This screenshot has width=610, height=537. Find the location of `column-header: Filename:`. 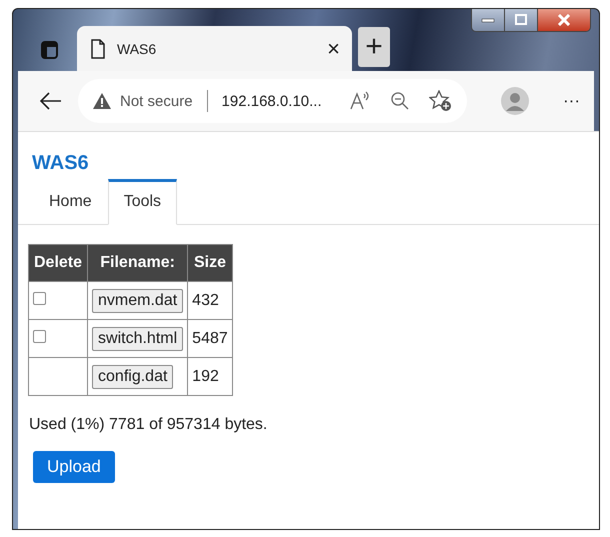

column-header: Filename: is located at coordinates (138, 263).